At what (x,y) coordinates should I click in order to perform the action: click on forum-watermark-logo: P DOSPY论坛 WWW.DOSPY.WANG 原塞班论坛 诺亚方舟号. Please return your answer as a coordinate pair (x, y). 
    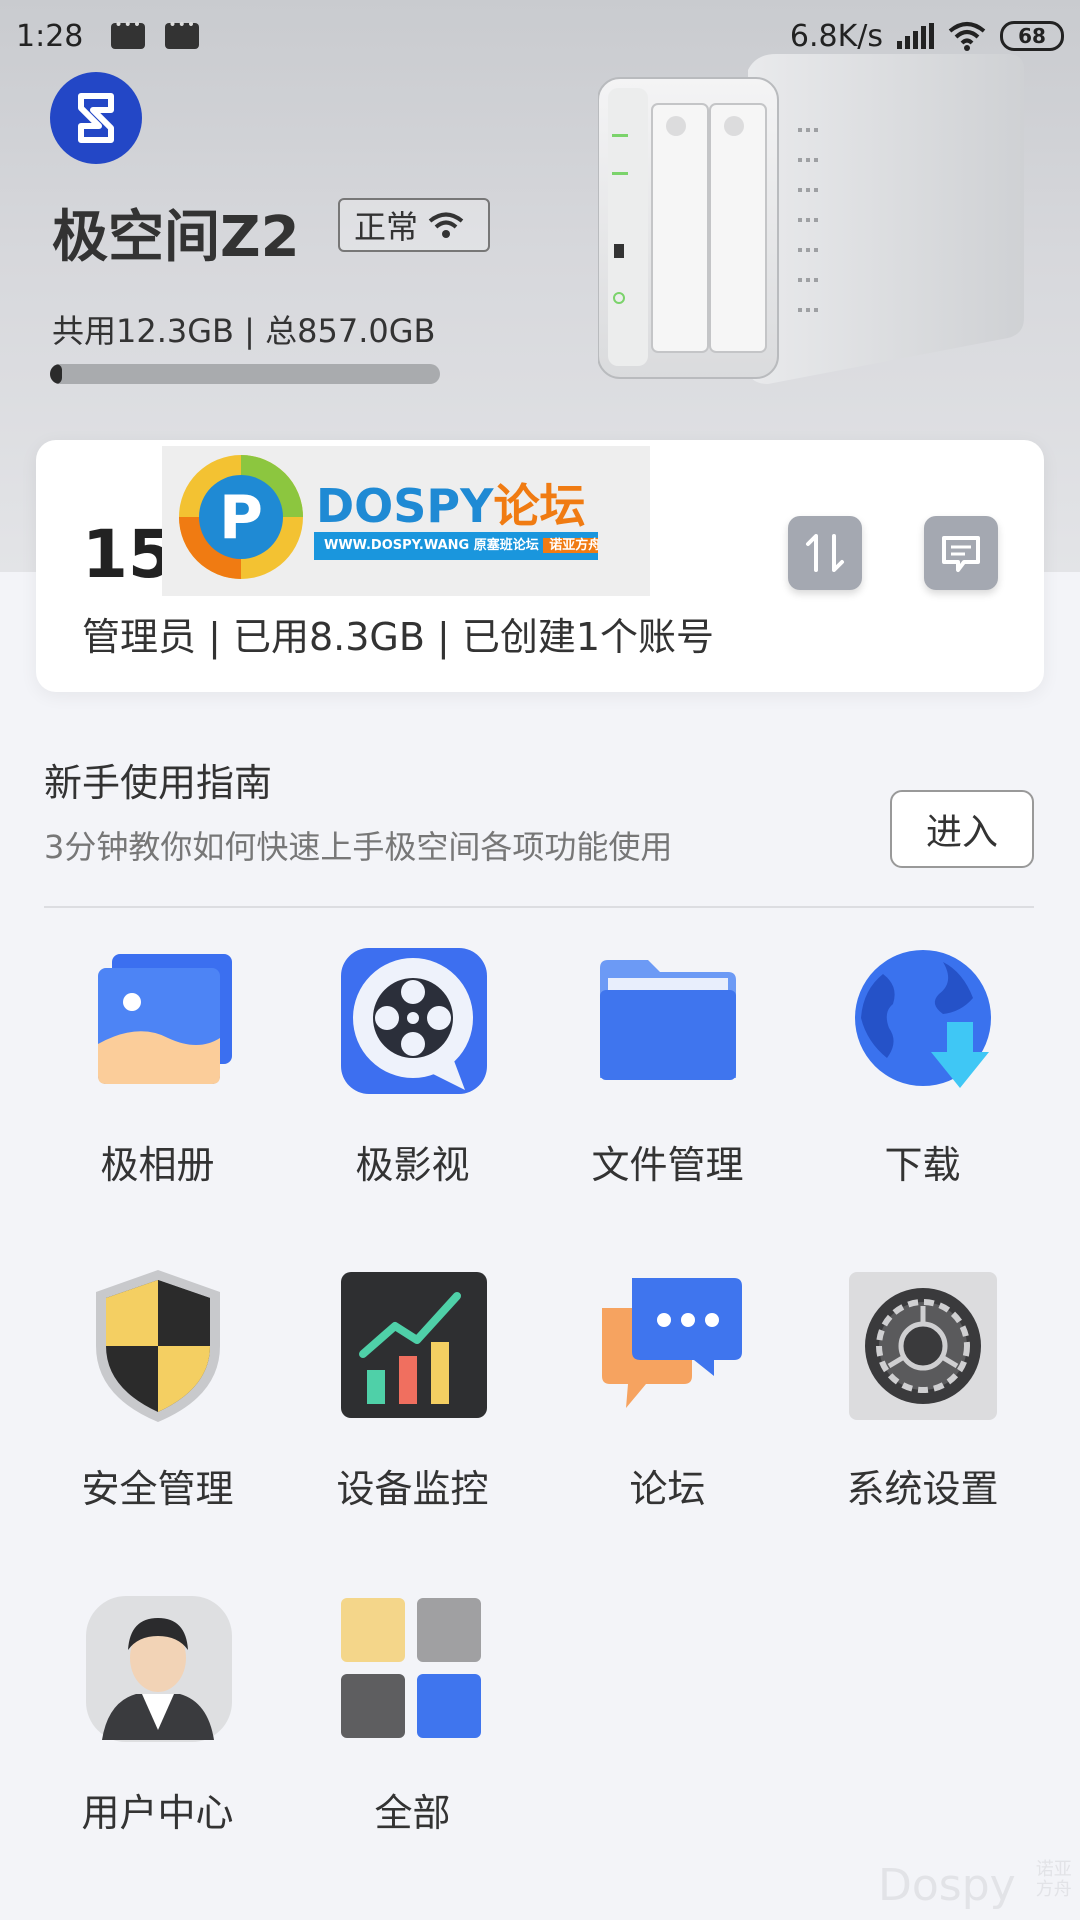
    Looking at the image, I should click on (406, 521).